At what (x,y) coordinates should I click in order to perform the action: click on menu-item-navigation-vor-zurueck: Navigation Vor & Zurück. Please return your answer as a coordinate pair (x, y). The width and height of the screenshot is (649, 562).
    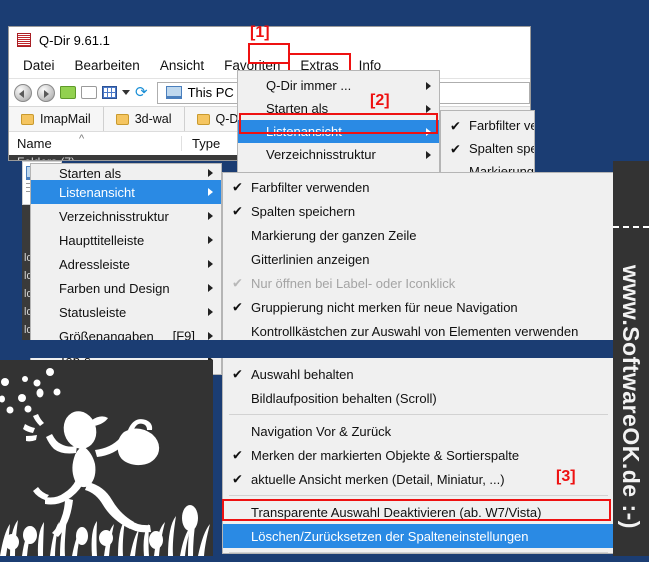
    Looking at the image, I should click on (418, 431).